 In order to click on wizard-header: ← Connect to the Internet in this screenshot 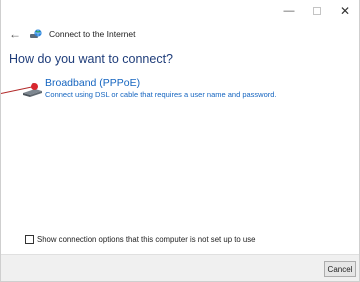, I will do `click(72, 34)`.